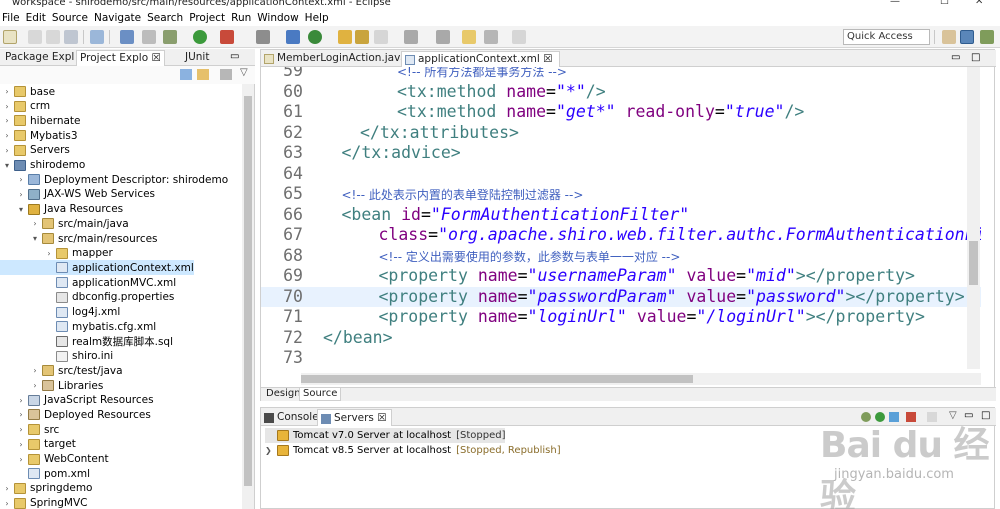 This screenshot has width=1000, height=509. I want to click on tree-item: ▾ Java Resources, so click(61, 209).